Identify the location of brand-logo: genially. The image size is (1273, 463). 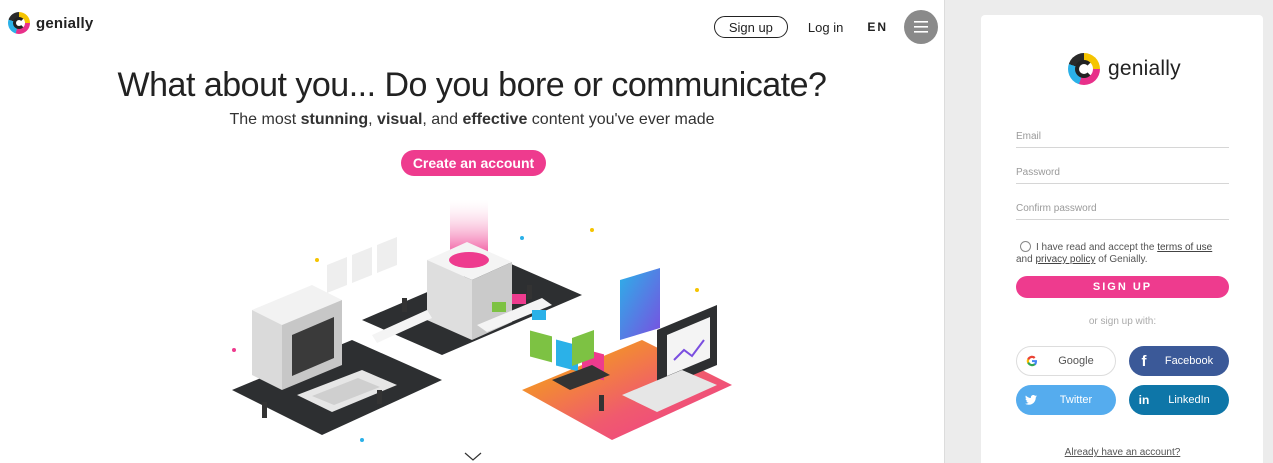
(50, 23).